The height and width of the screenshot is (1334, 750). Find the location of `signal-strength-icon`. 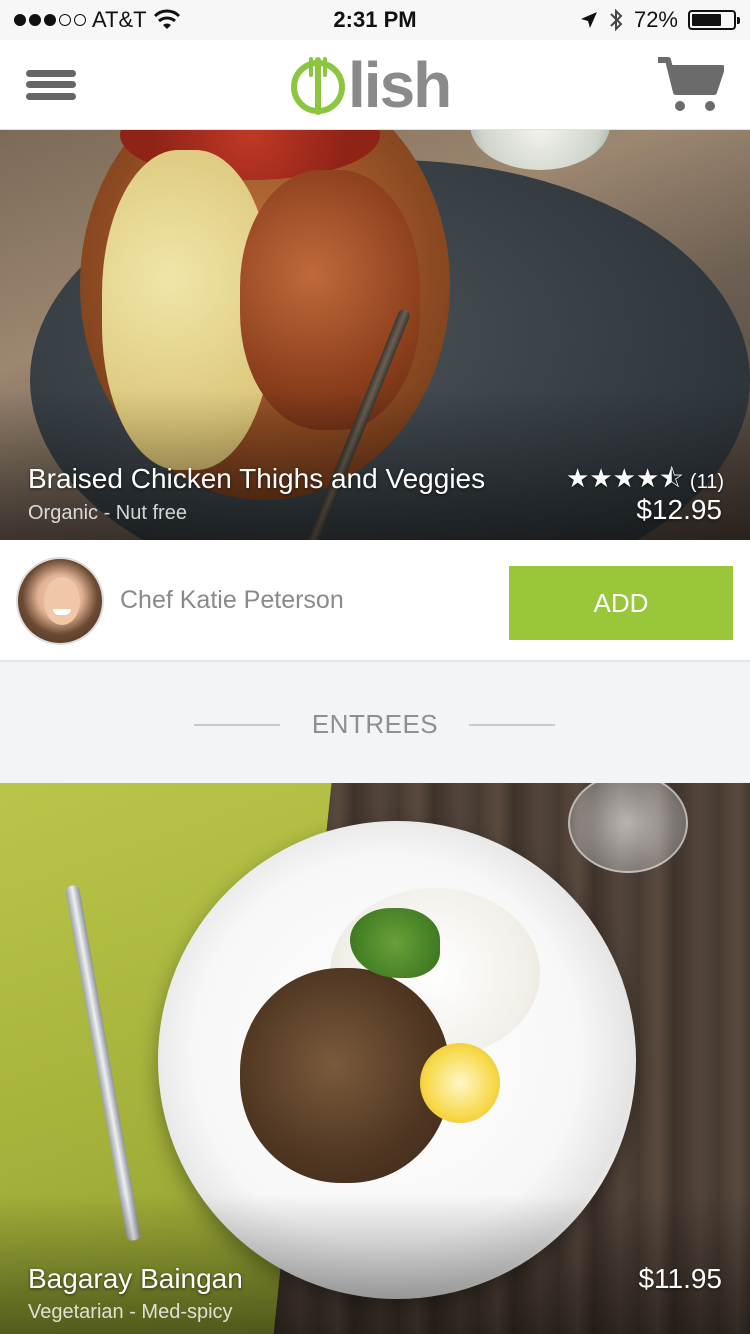

signal-strength-icon is located at coordinates (50, 20).